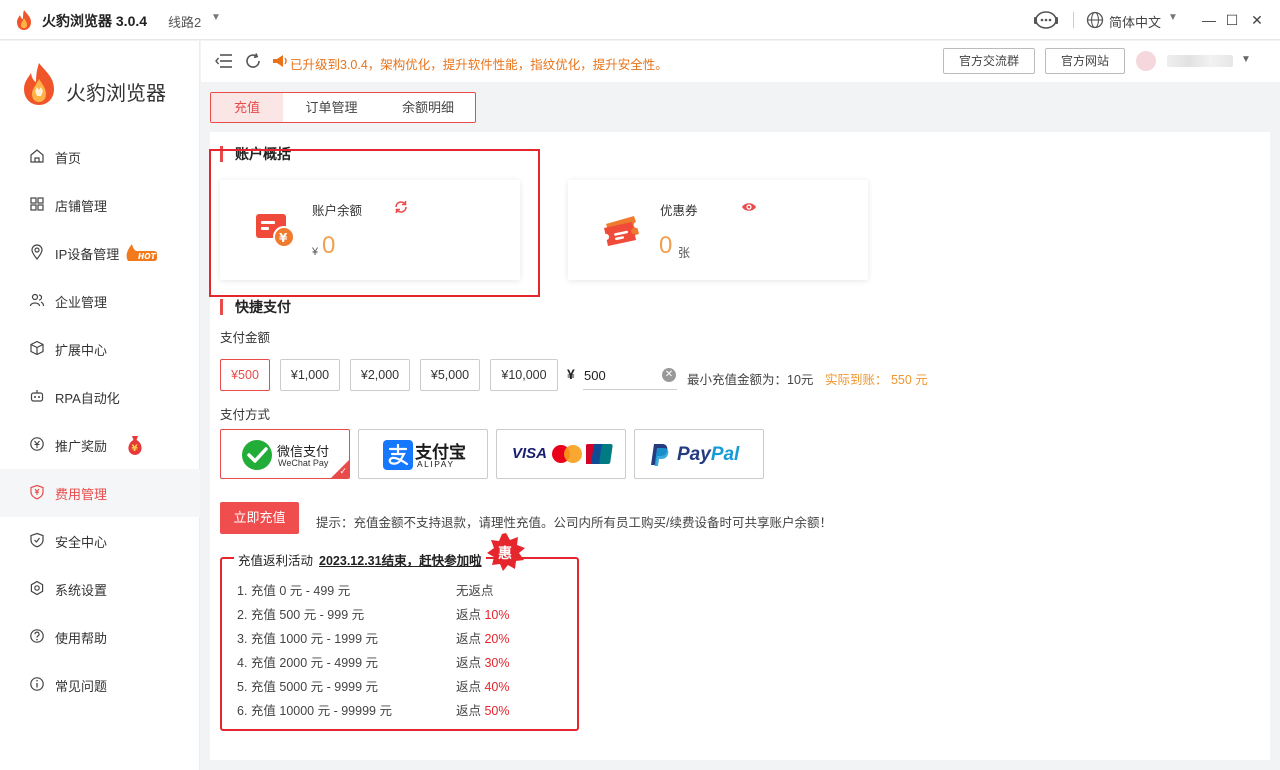 This screenshot has height=770, width=1280. I want to click on alipay-en-label: ALIPAY, so click(436, 464).